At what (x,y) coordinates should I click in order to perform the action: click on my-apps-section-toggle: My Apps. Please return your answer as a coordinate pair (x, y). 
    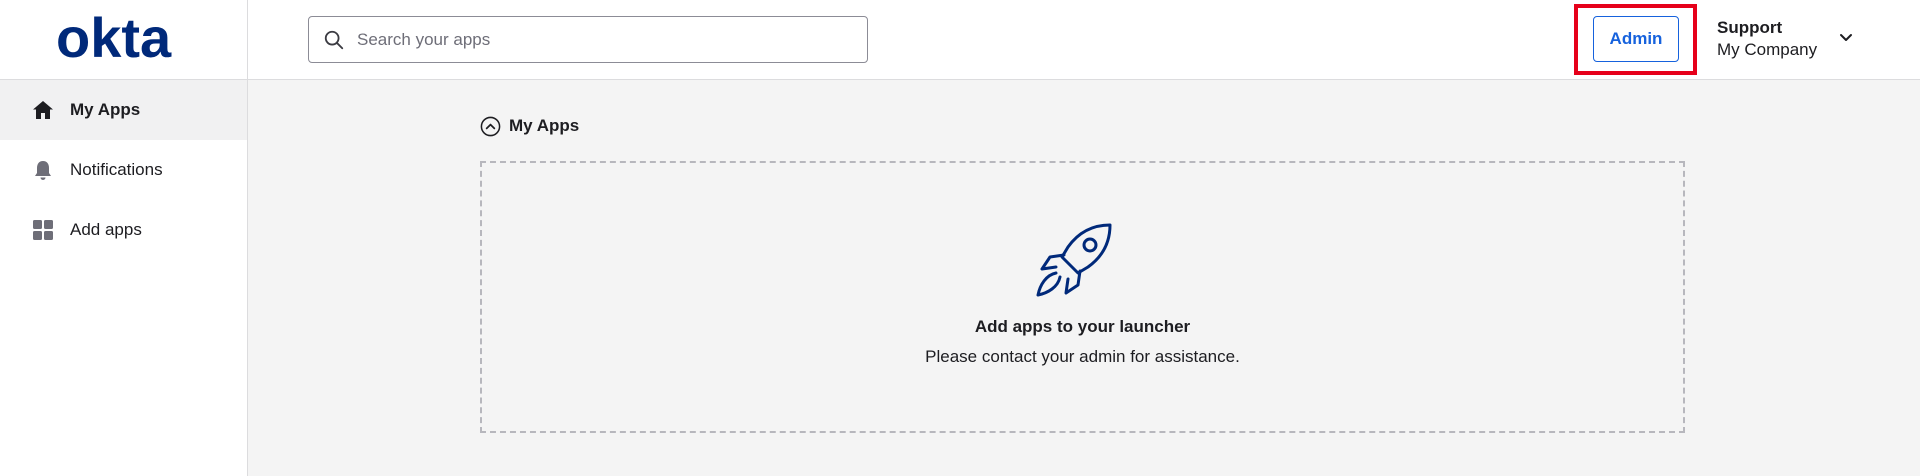
    Looking at the image, I should click on (529, 126).